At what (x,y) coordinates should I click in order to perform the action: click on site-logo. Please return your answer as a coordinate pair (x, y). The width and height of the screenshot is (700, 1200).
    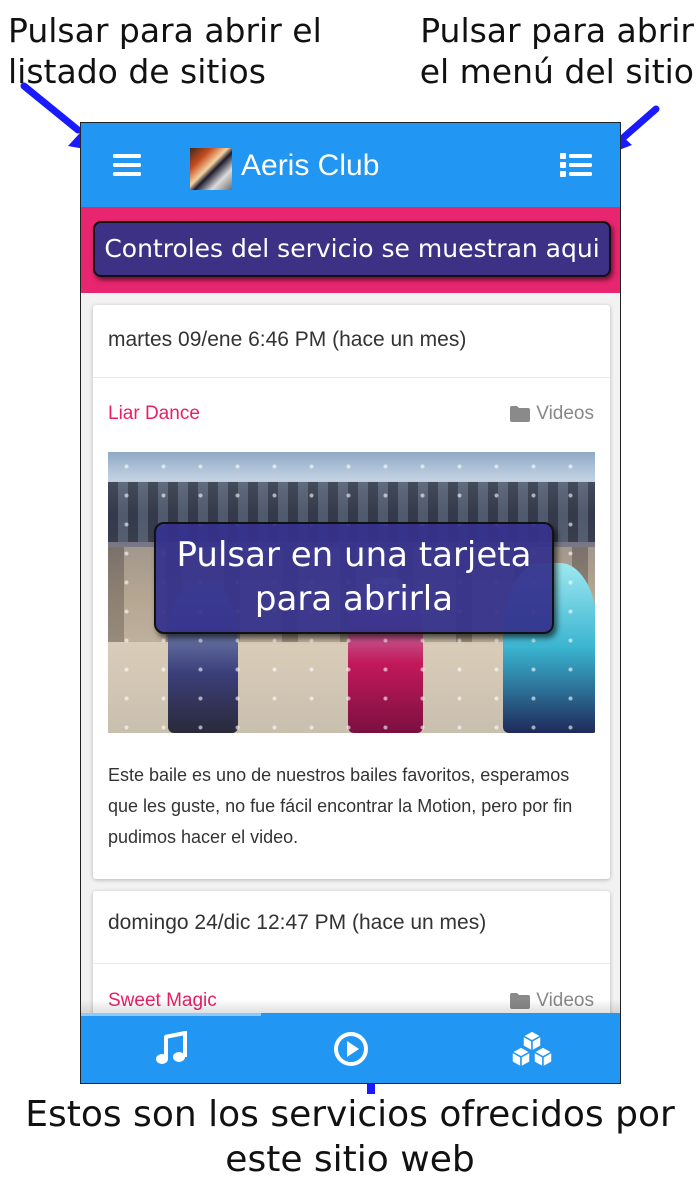
    Looking at the image, I should click on (211, 169).